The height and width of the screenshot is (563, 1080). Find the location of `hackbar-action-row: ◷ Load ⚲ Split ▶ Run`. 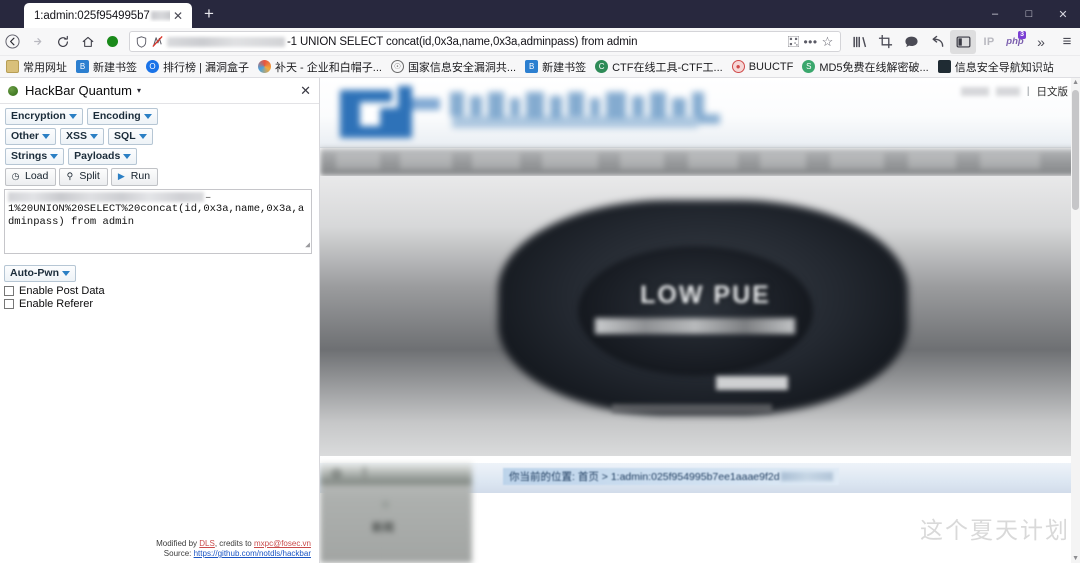

hackbar-action-row: ◷ Load ⚲ Split ▶ Run is located at coordinates (159, 177).